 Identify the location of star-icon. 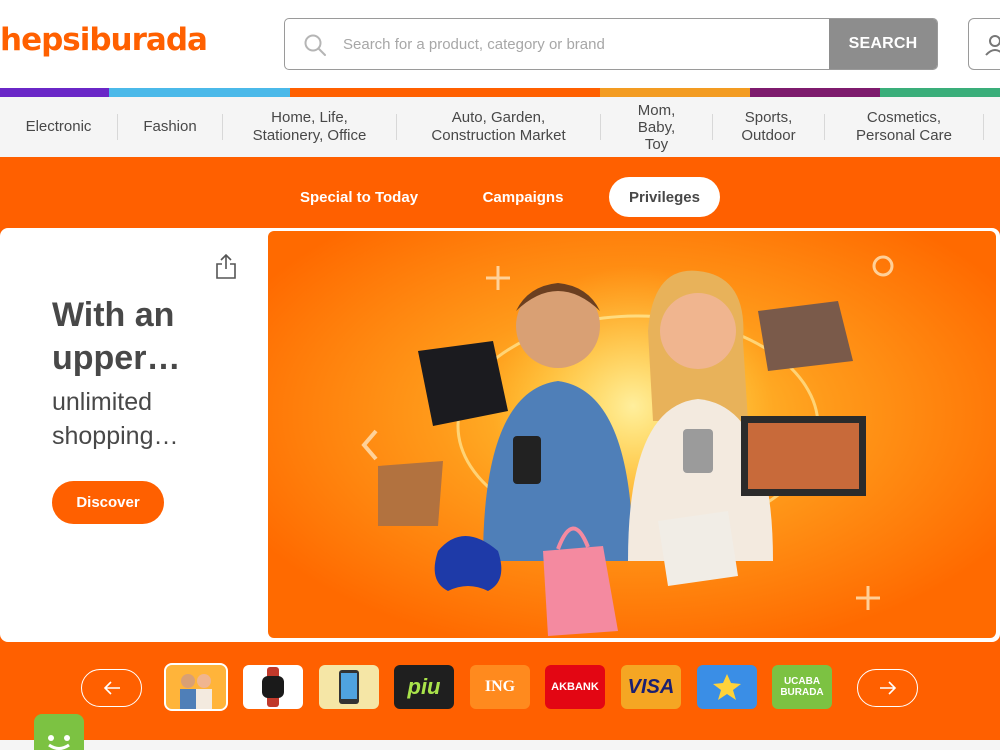
(727, 687).